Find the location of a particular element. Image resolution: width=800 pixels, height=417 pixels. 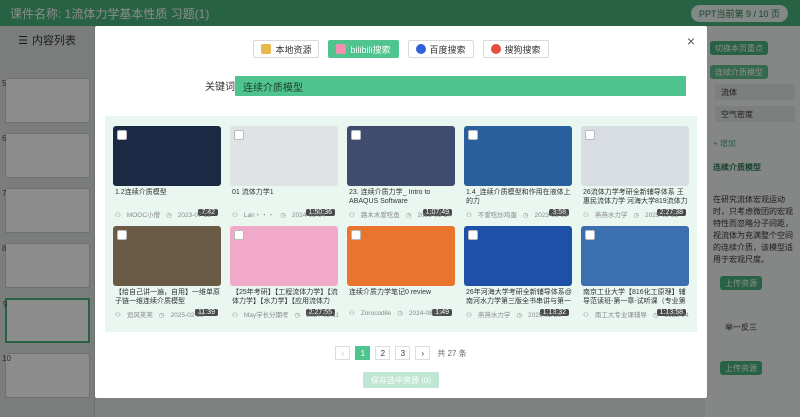

source-tabs: 本地资源 bilibili搜索 百度搜索 搜狗搜索 is located at coordinates (401, 49).